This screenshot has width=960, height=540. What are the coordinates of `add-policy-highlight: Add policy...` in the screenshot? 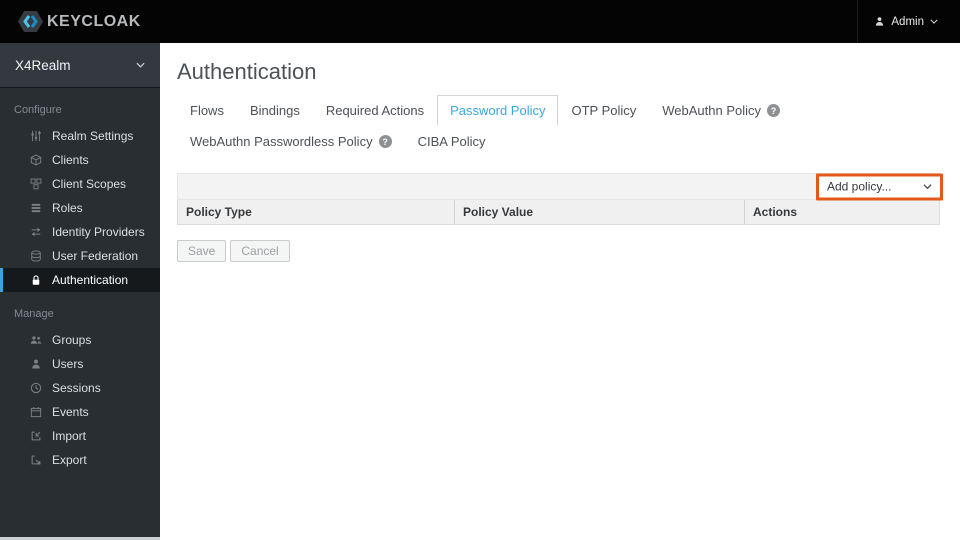 It's located at (879, 186).